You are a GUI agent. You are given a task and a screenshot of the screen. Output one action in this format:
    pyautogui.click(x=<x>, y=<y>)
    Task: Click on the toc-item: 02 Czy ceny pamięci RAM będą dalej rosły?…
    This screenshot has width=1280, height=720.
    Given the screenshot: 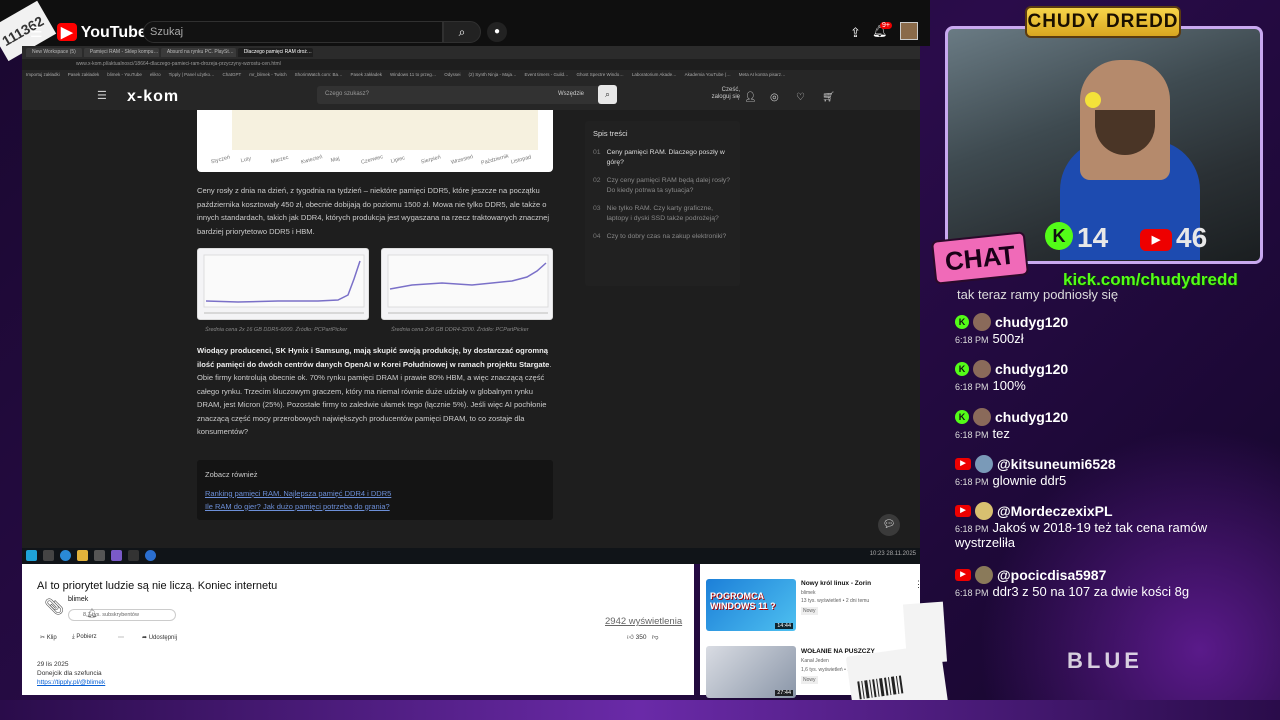 What is the action you would take?
    pyautogui.click(x=662, y=186)
    